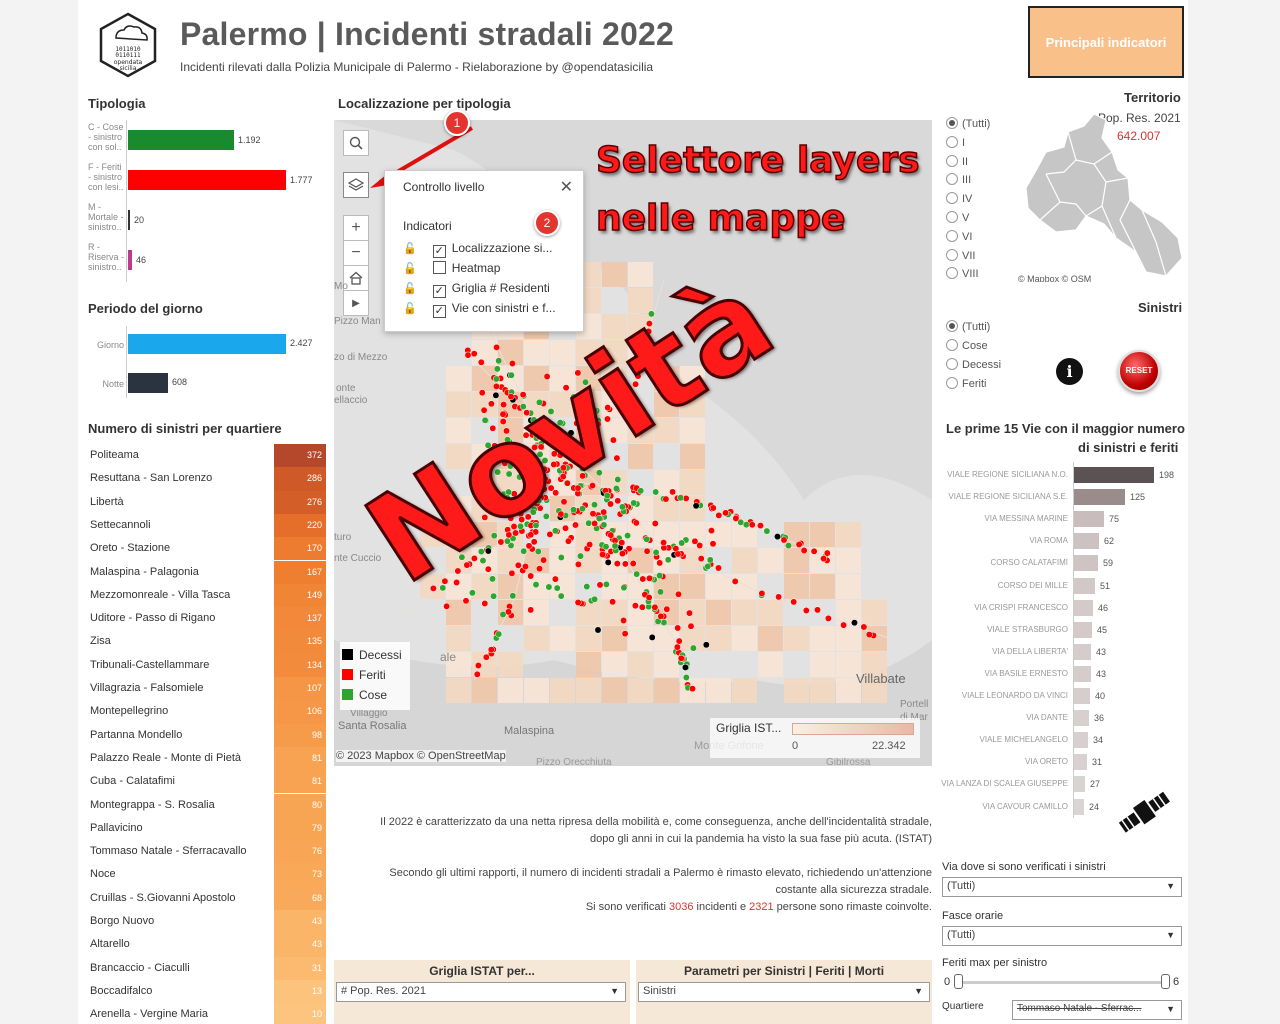 The image size is (1280, 1024). Describe the element at coordinates (207, 642) in the screenshot. I see `quartiere-row: Zisa 135` at that location.